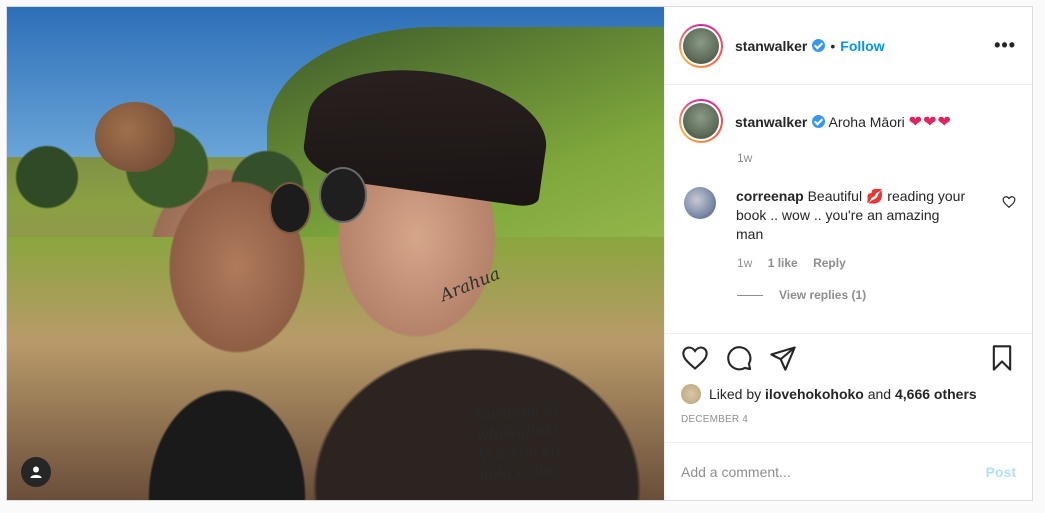 This screenshot has height=513, width=1045. I want to click on user-tag-icon, so click(36, 472).